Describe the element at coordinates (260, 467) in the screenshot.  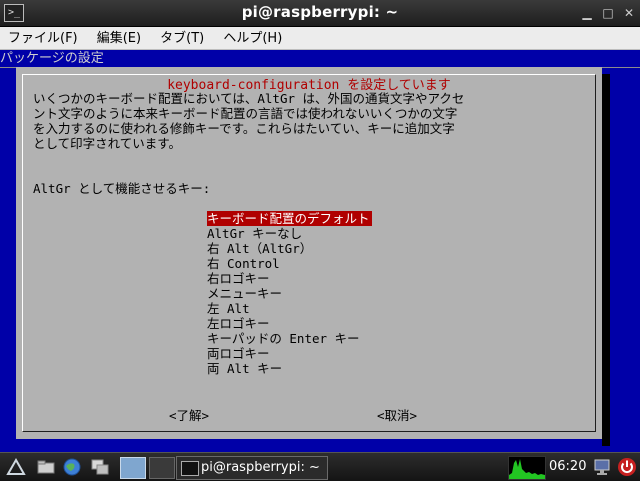
I see `taskbar-terminal-label: pi@raspberrypi: ~` at that location.